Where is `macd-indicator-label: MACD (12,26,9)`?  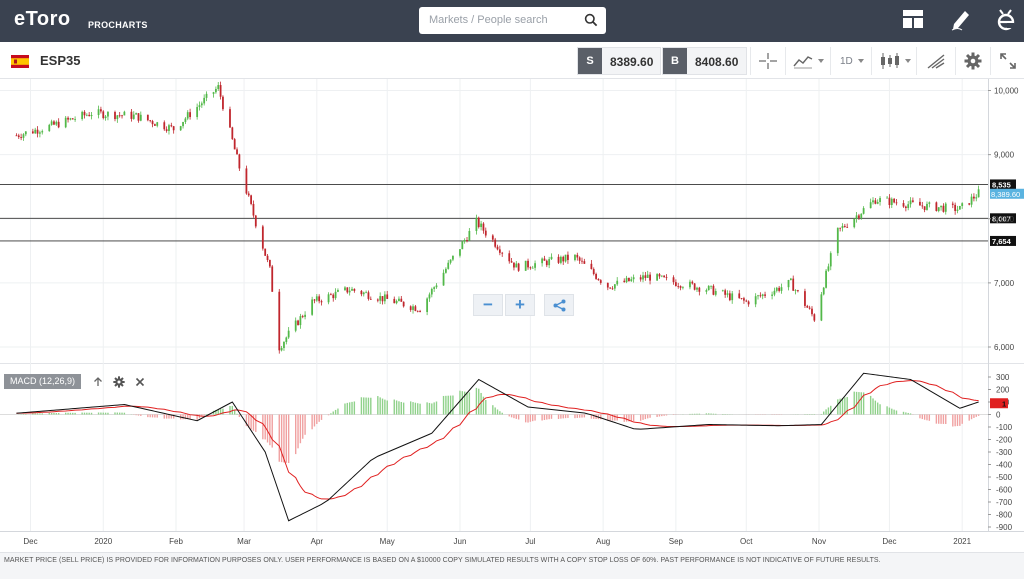 macd-indicator-label: MACD (12,26,9) is located at coordinates (43, 381).